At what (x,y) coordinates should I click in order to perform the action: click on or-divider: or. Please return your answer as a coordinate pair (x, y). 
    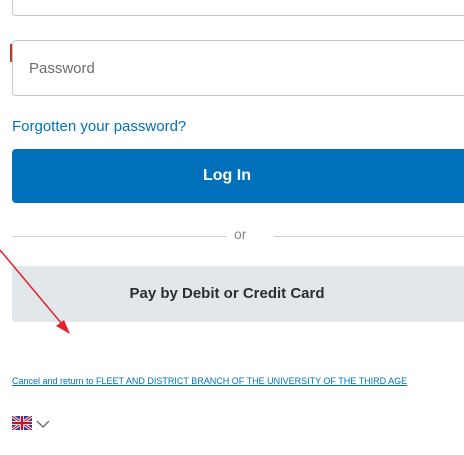
    Looking at the image, I should click on (238, 236).